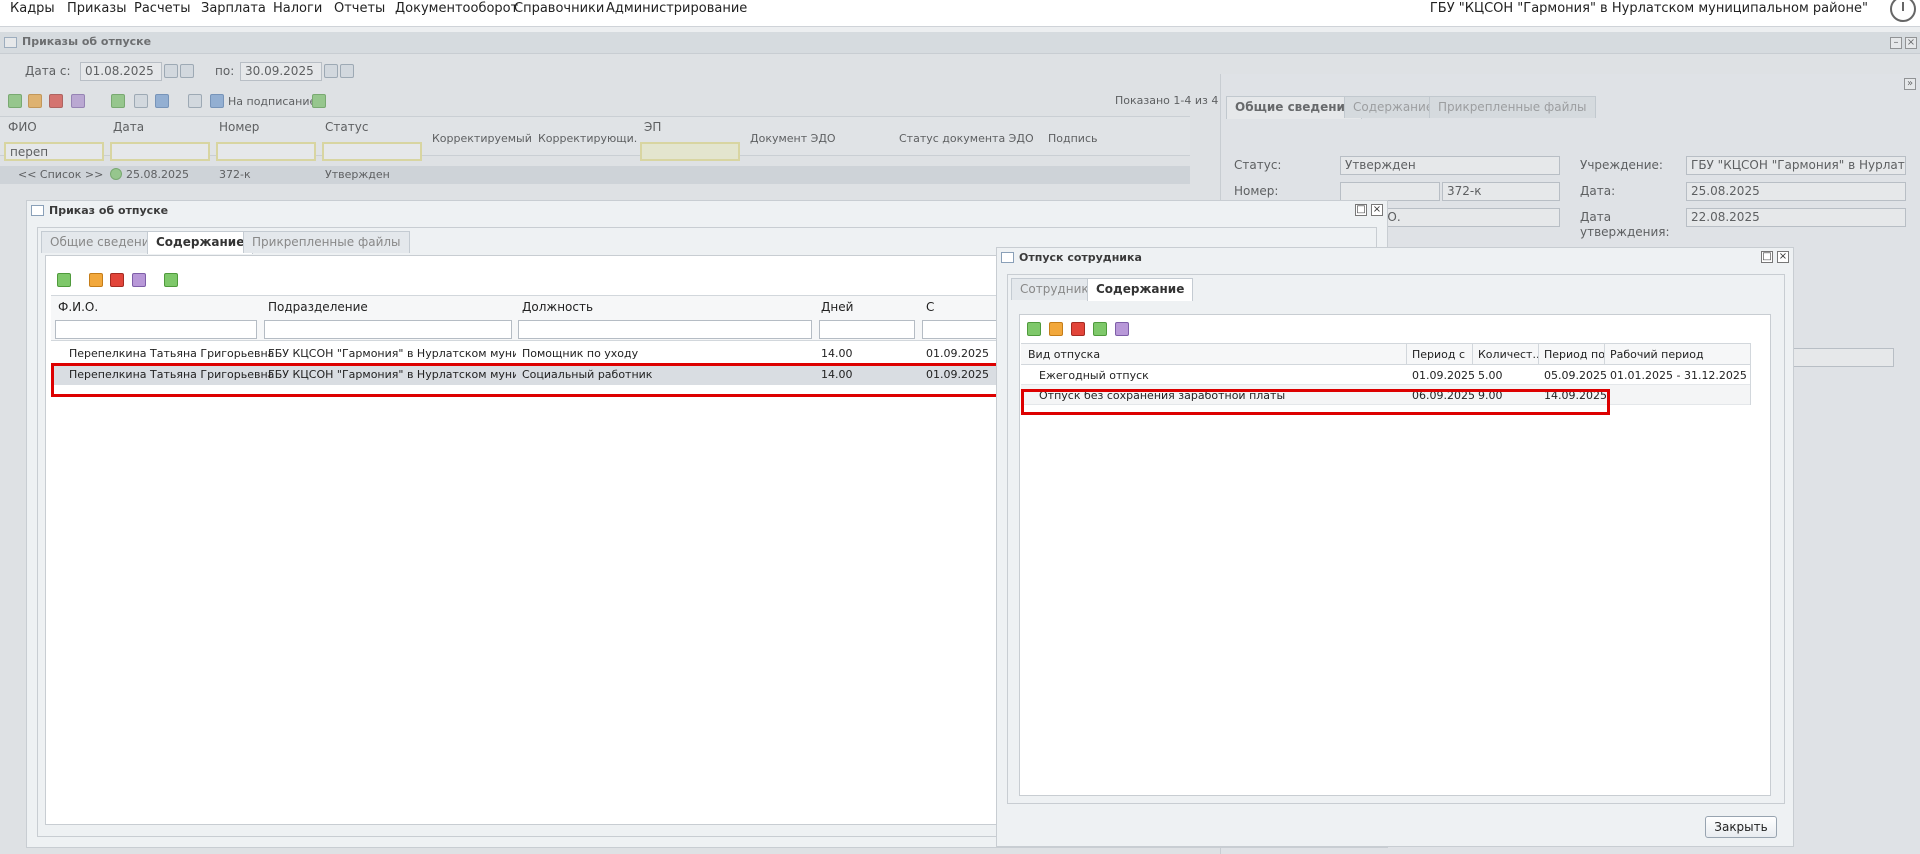 The image size is (1920, 854). What do you see at coordinates (456, 8) in the screenshot?
I see `menu-item-docflow: Документооборот` at bounding box center [456, 8].